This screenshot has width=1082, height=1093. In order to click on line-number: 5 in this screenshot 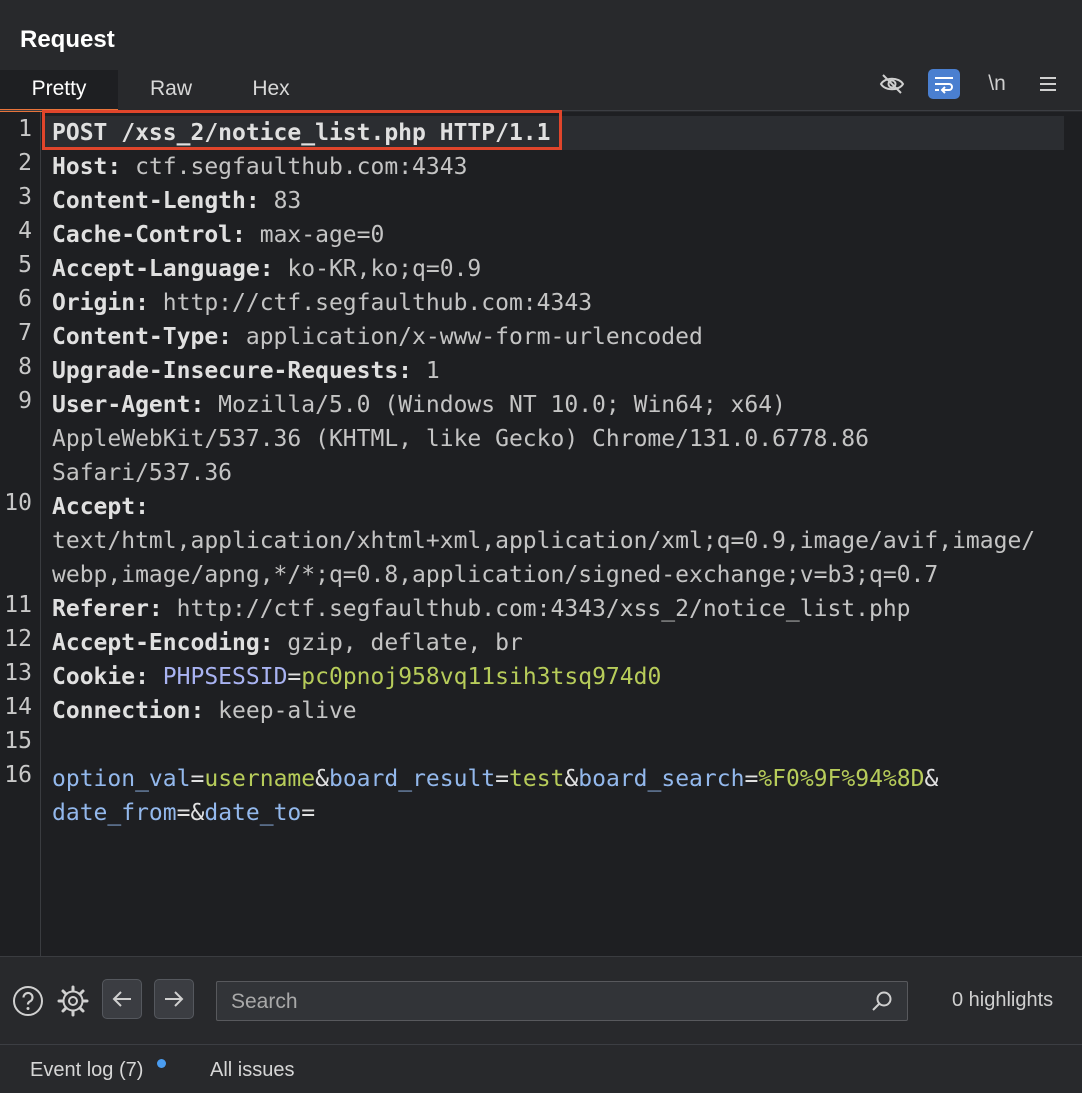, I will do `click(25, 265)`.